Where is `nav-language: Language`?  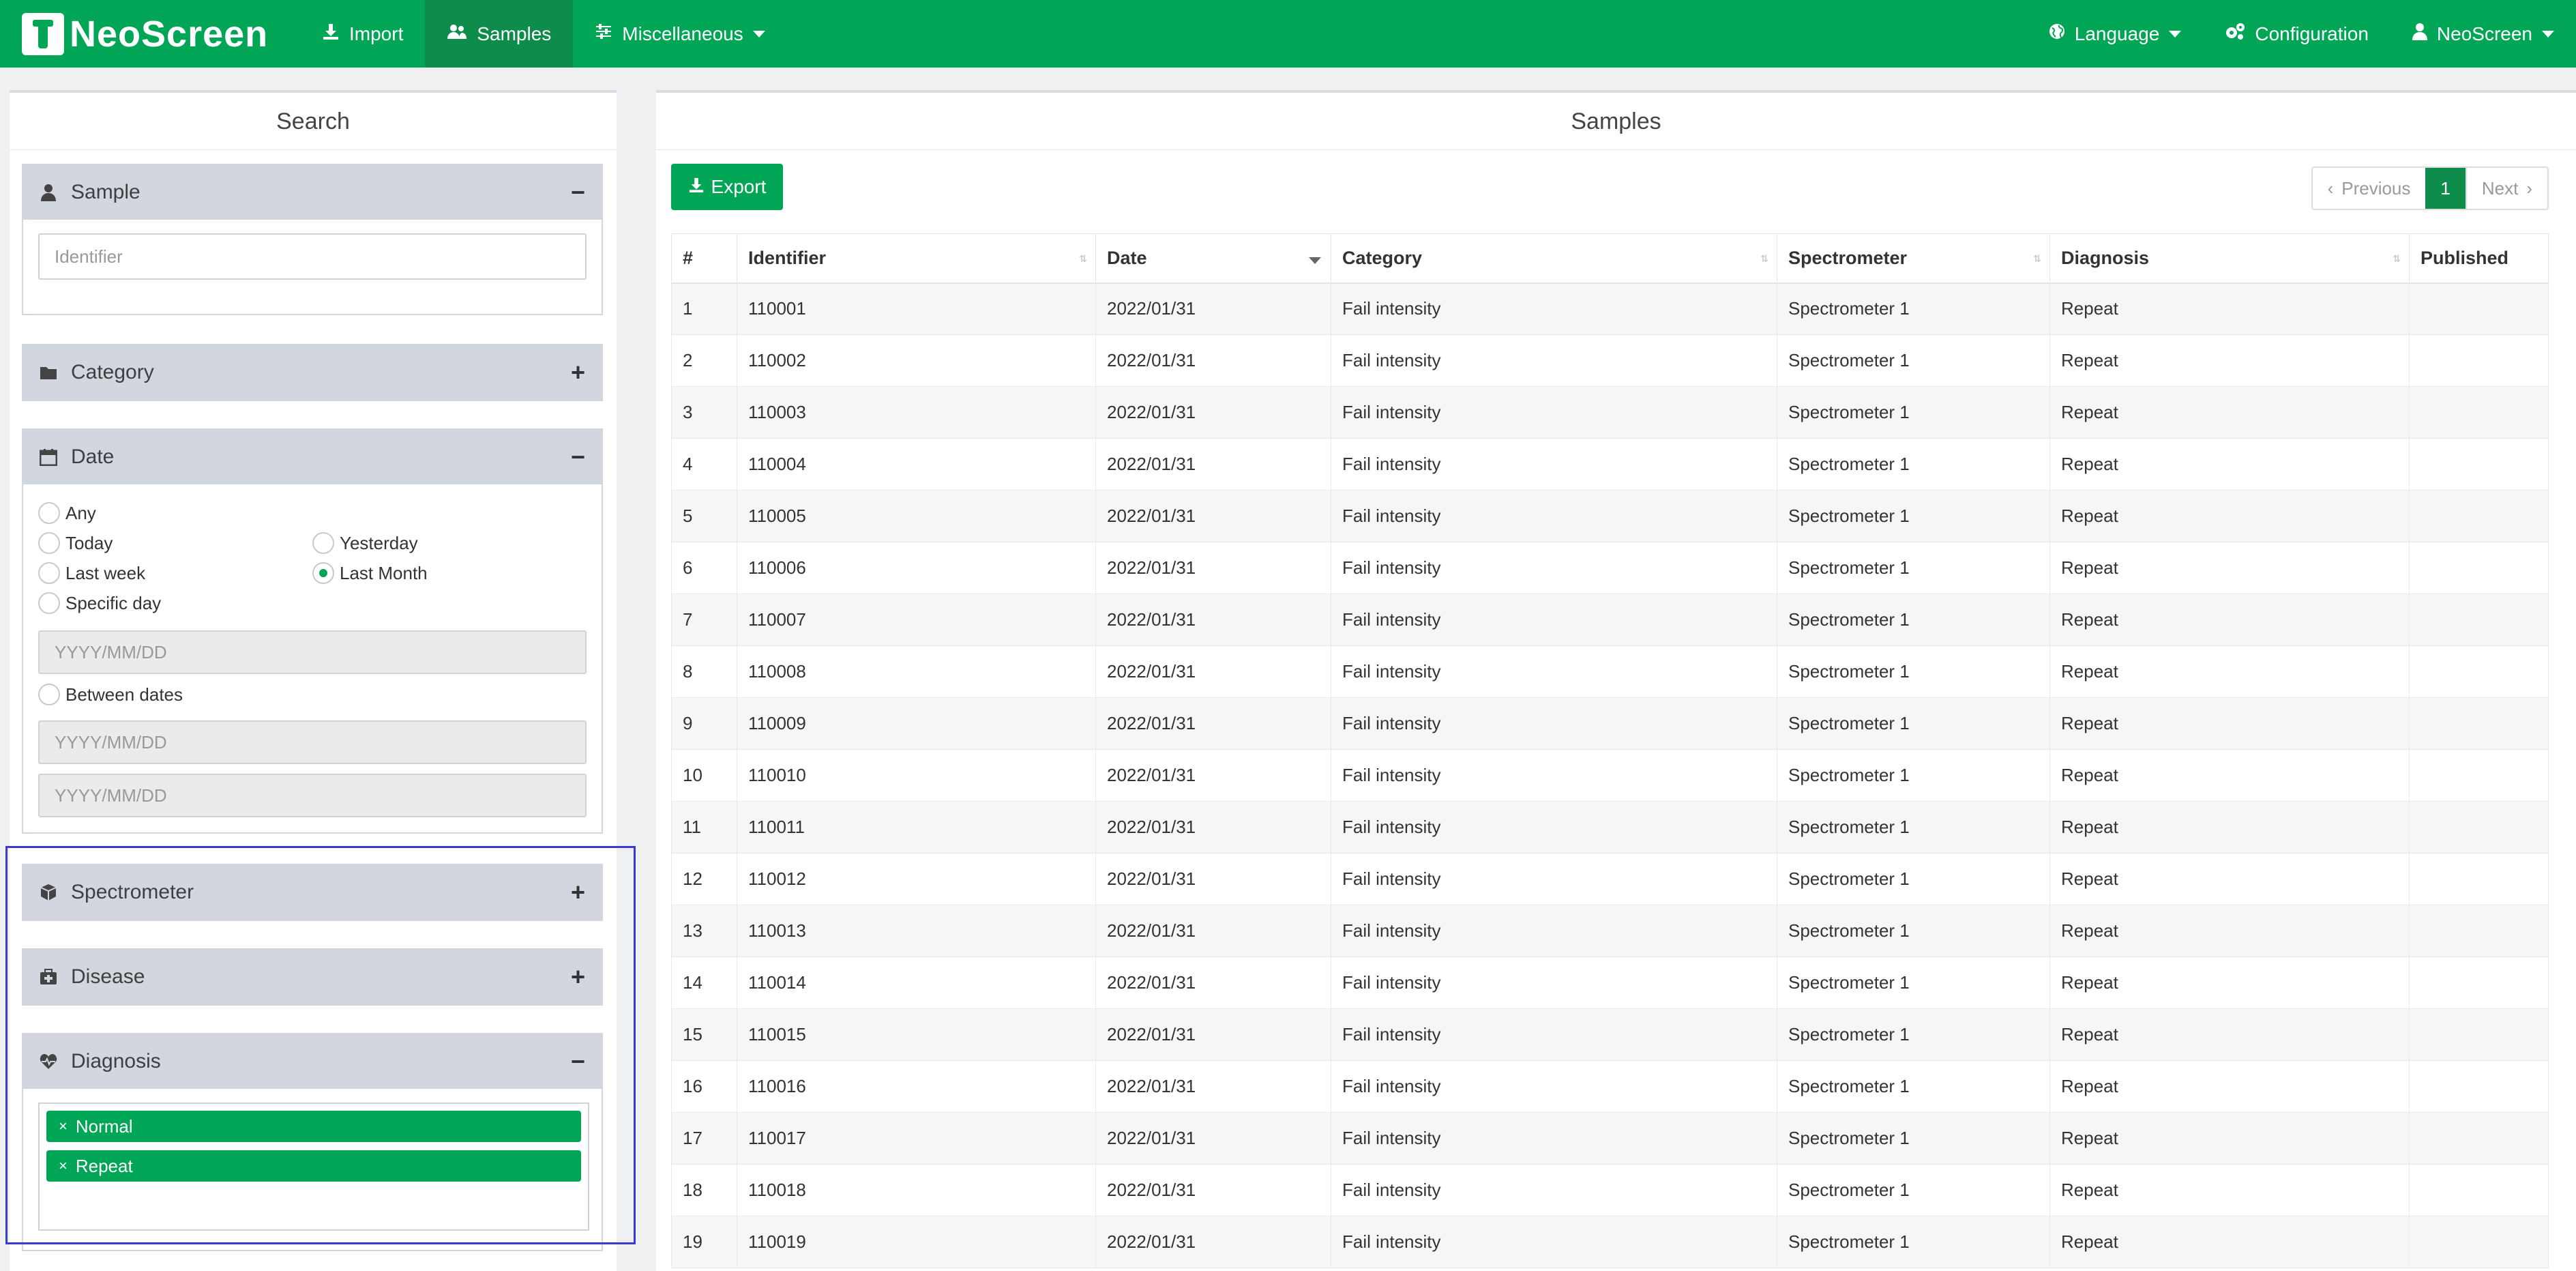
nav-language: Language is located at coordinates (2115, 34).